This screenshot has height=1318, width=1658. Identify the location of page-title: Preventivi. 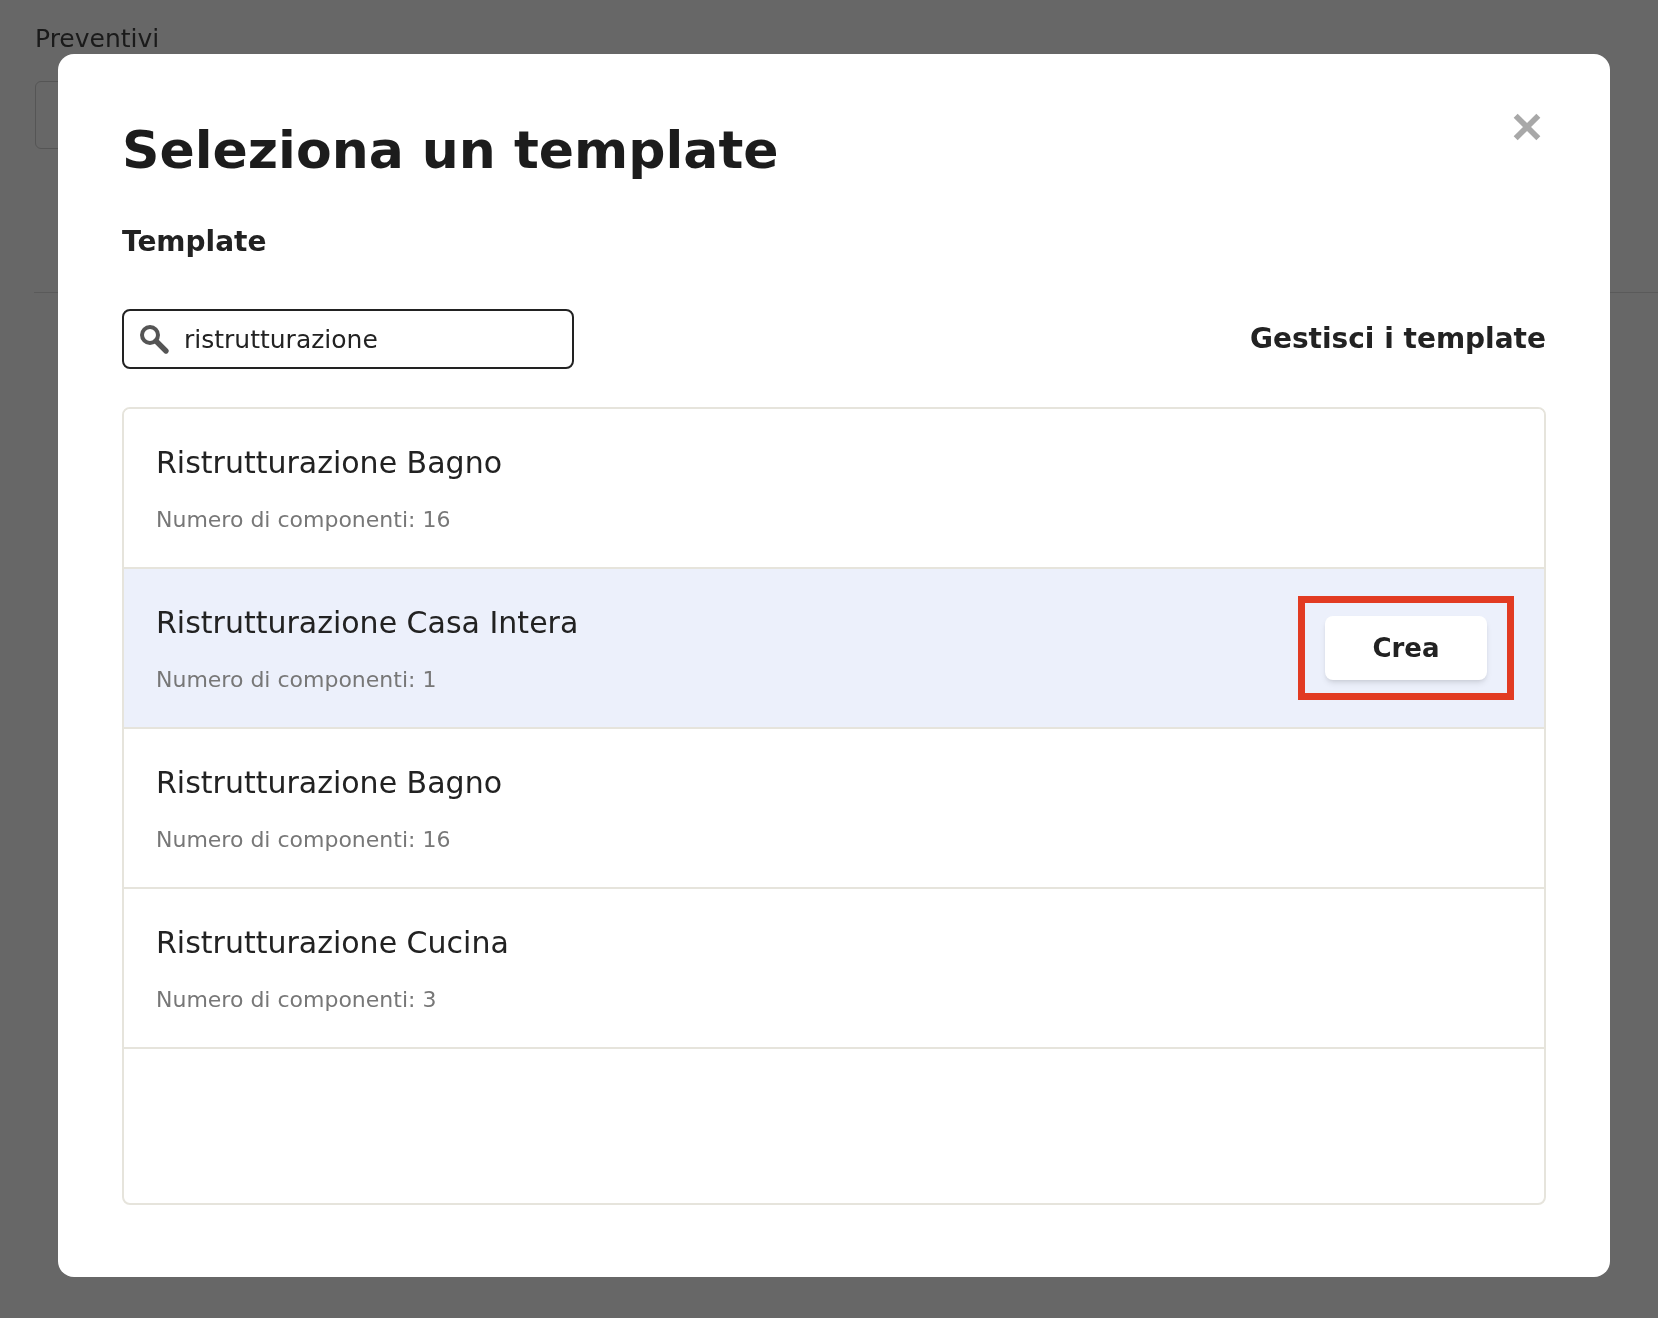
(98, 38).